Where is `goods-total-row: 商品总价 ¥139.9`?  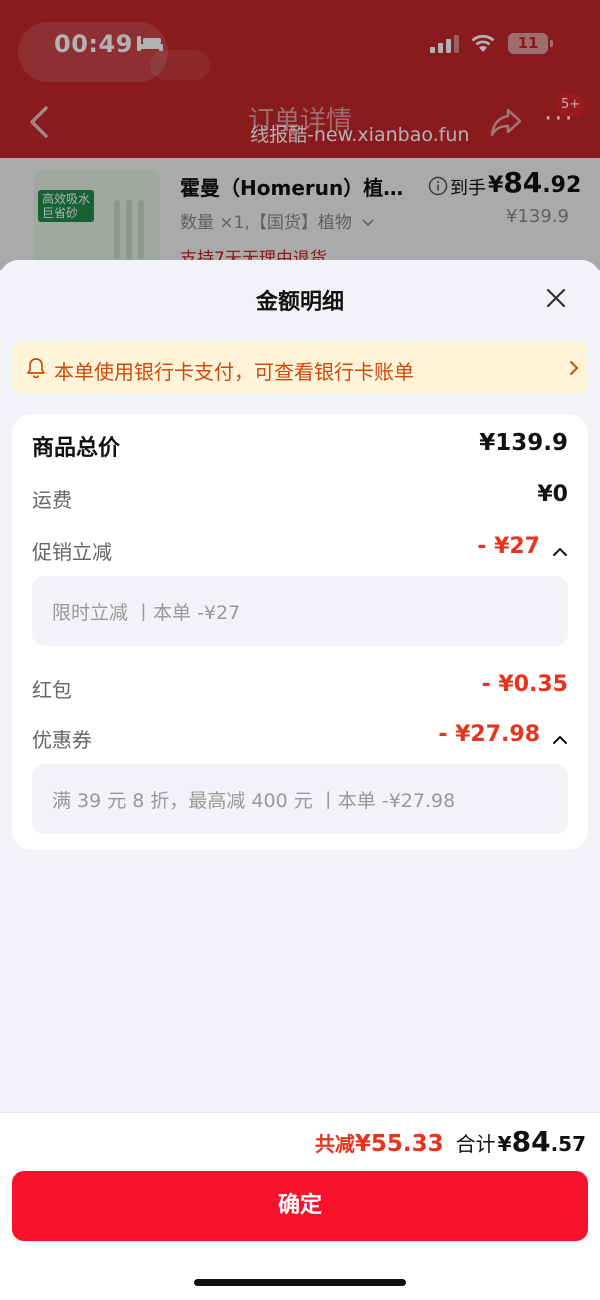
goods-total-row: 商品总价 ¥139.9 is located at coordinates (300, 446).